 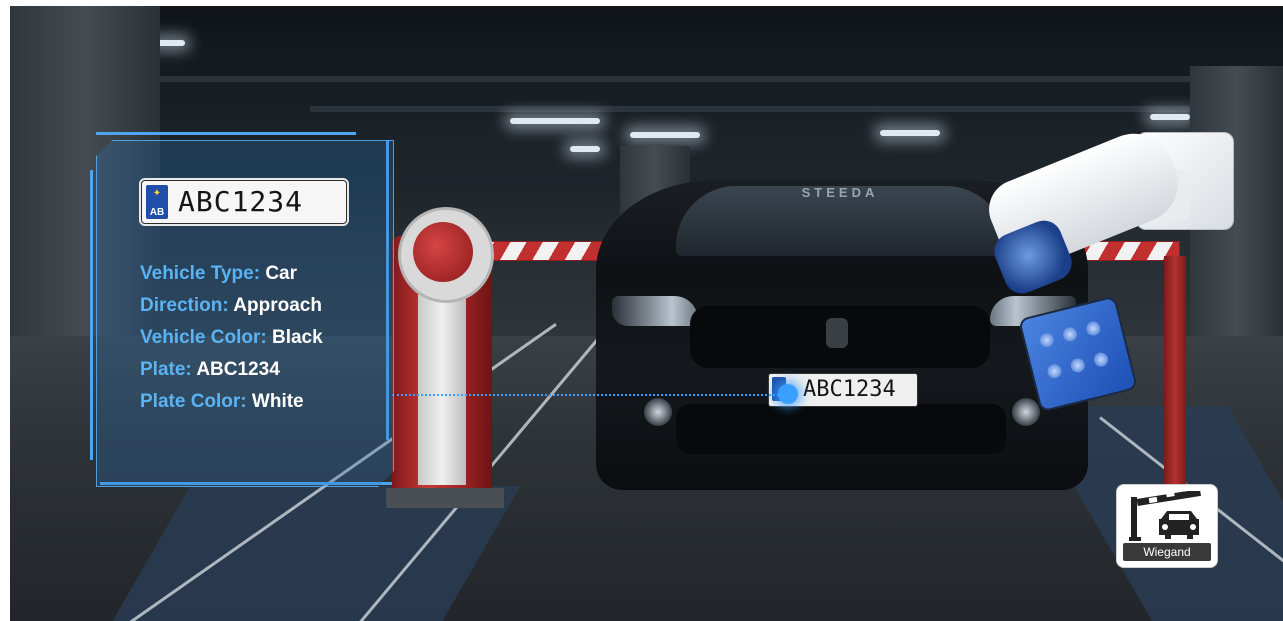 I want to click on car-headlight-left, so click(x=655, y=311).